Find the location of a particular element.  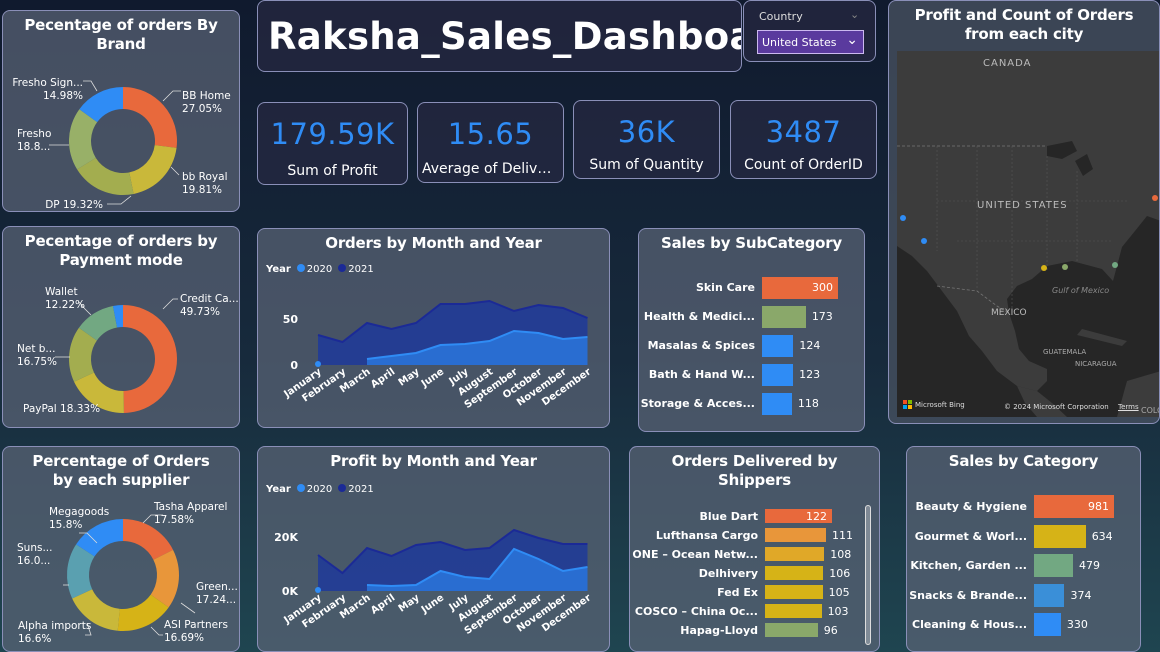

bar-row: Kitchen, Garden ... 479 is located at coordinates (1023, 565).